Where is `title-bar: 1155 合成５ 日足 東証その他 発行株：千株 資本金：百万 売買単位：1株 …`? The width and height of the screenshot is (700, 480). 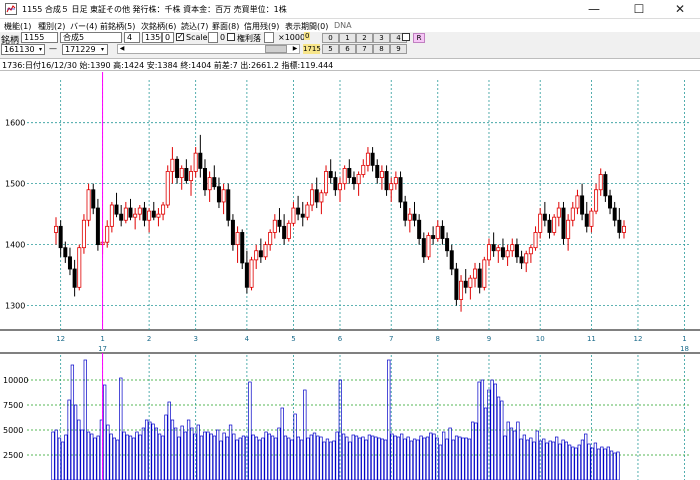 title-bar: 1155 合成５ 日足 東証その他 発行株：千株 資本金：百万 売買単位：1株 … is located at coordinates (350, 9).